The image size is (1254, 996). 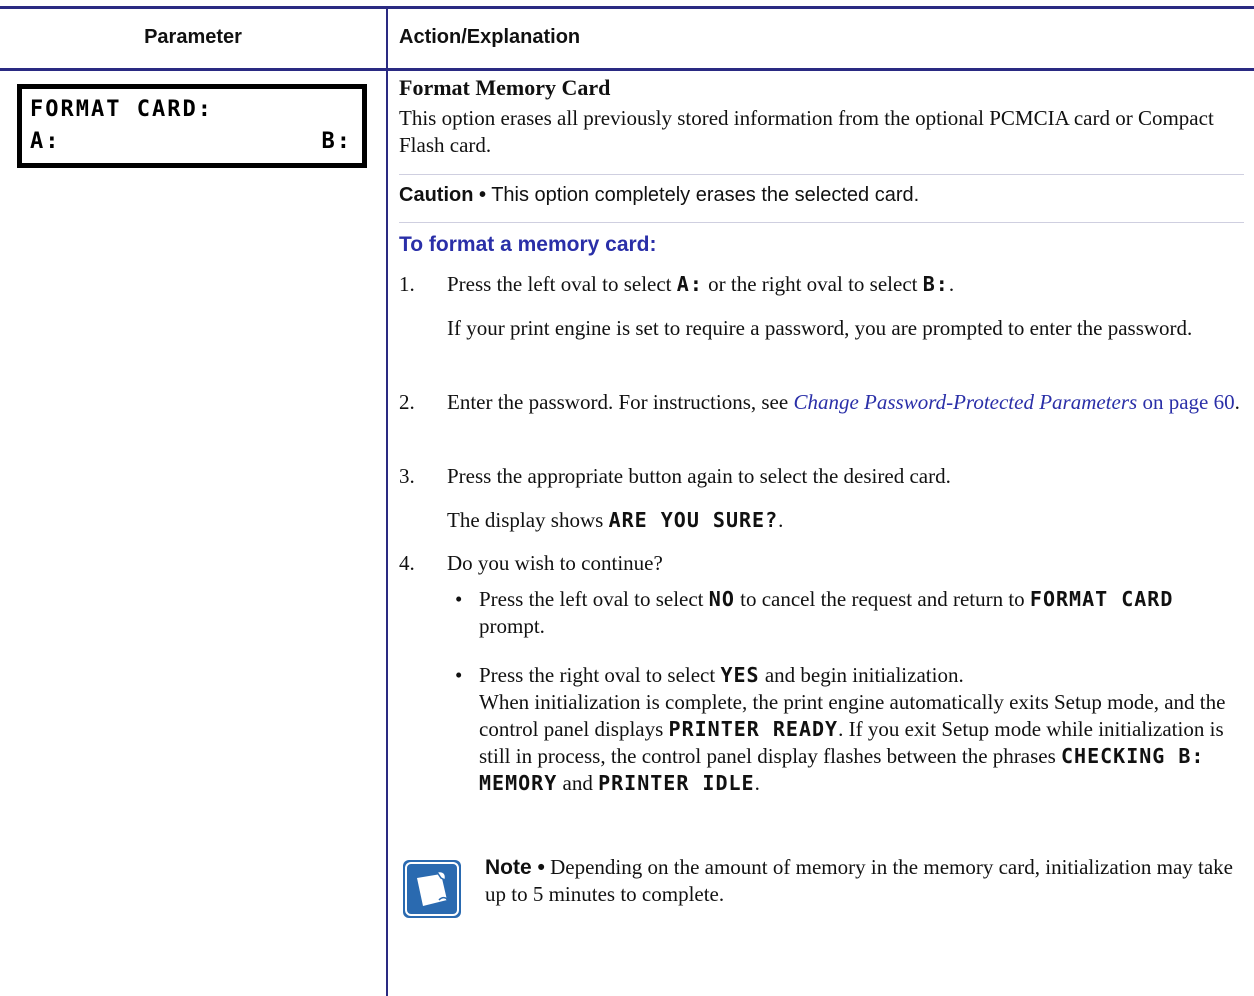 I want to click on caution-label: Caution •, so click(x=442, y=195).